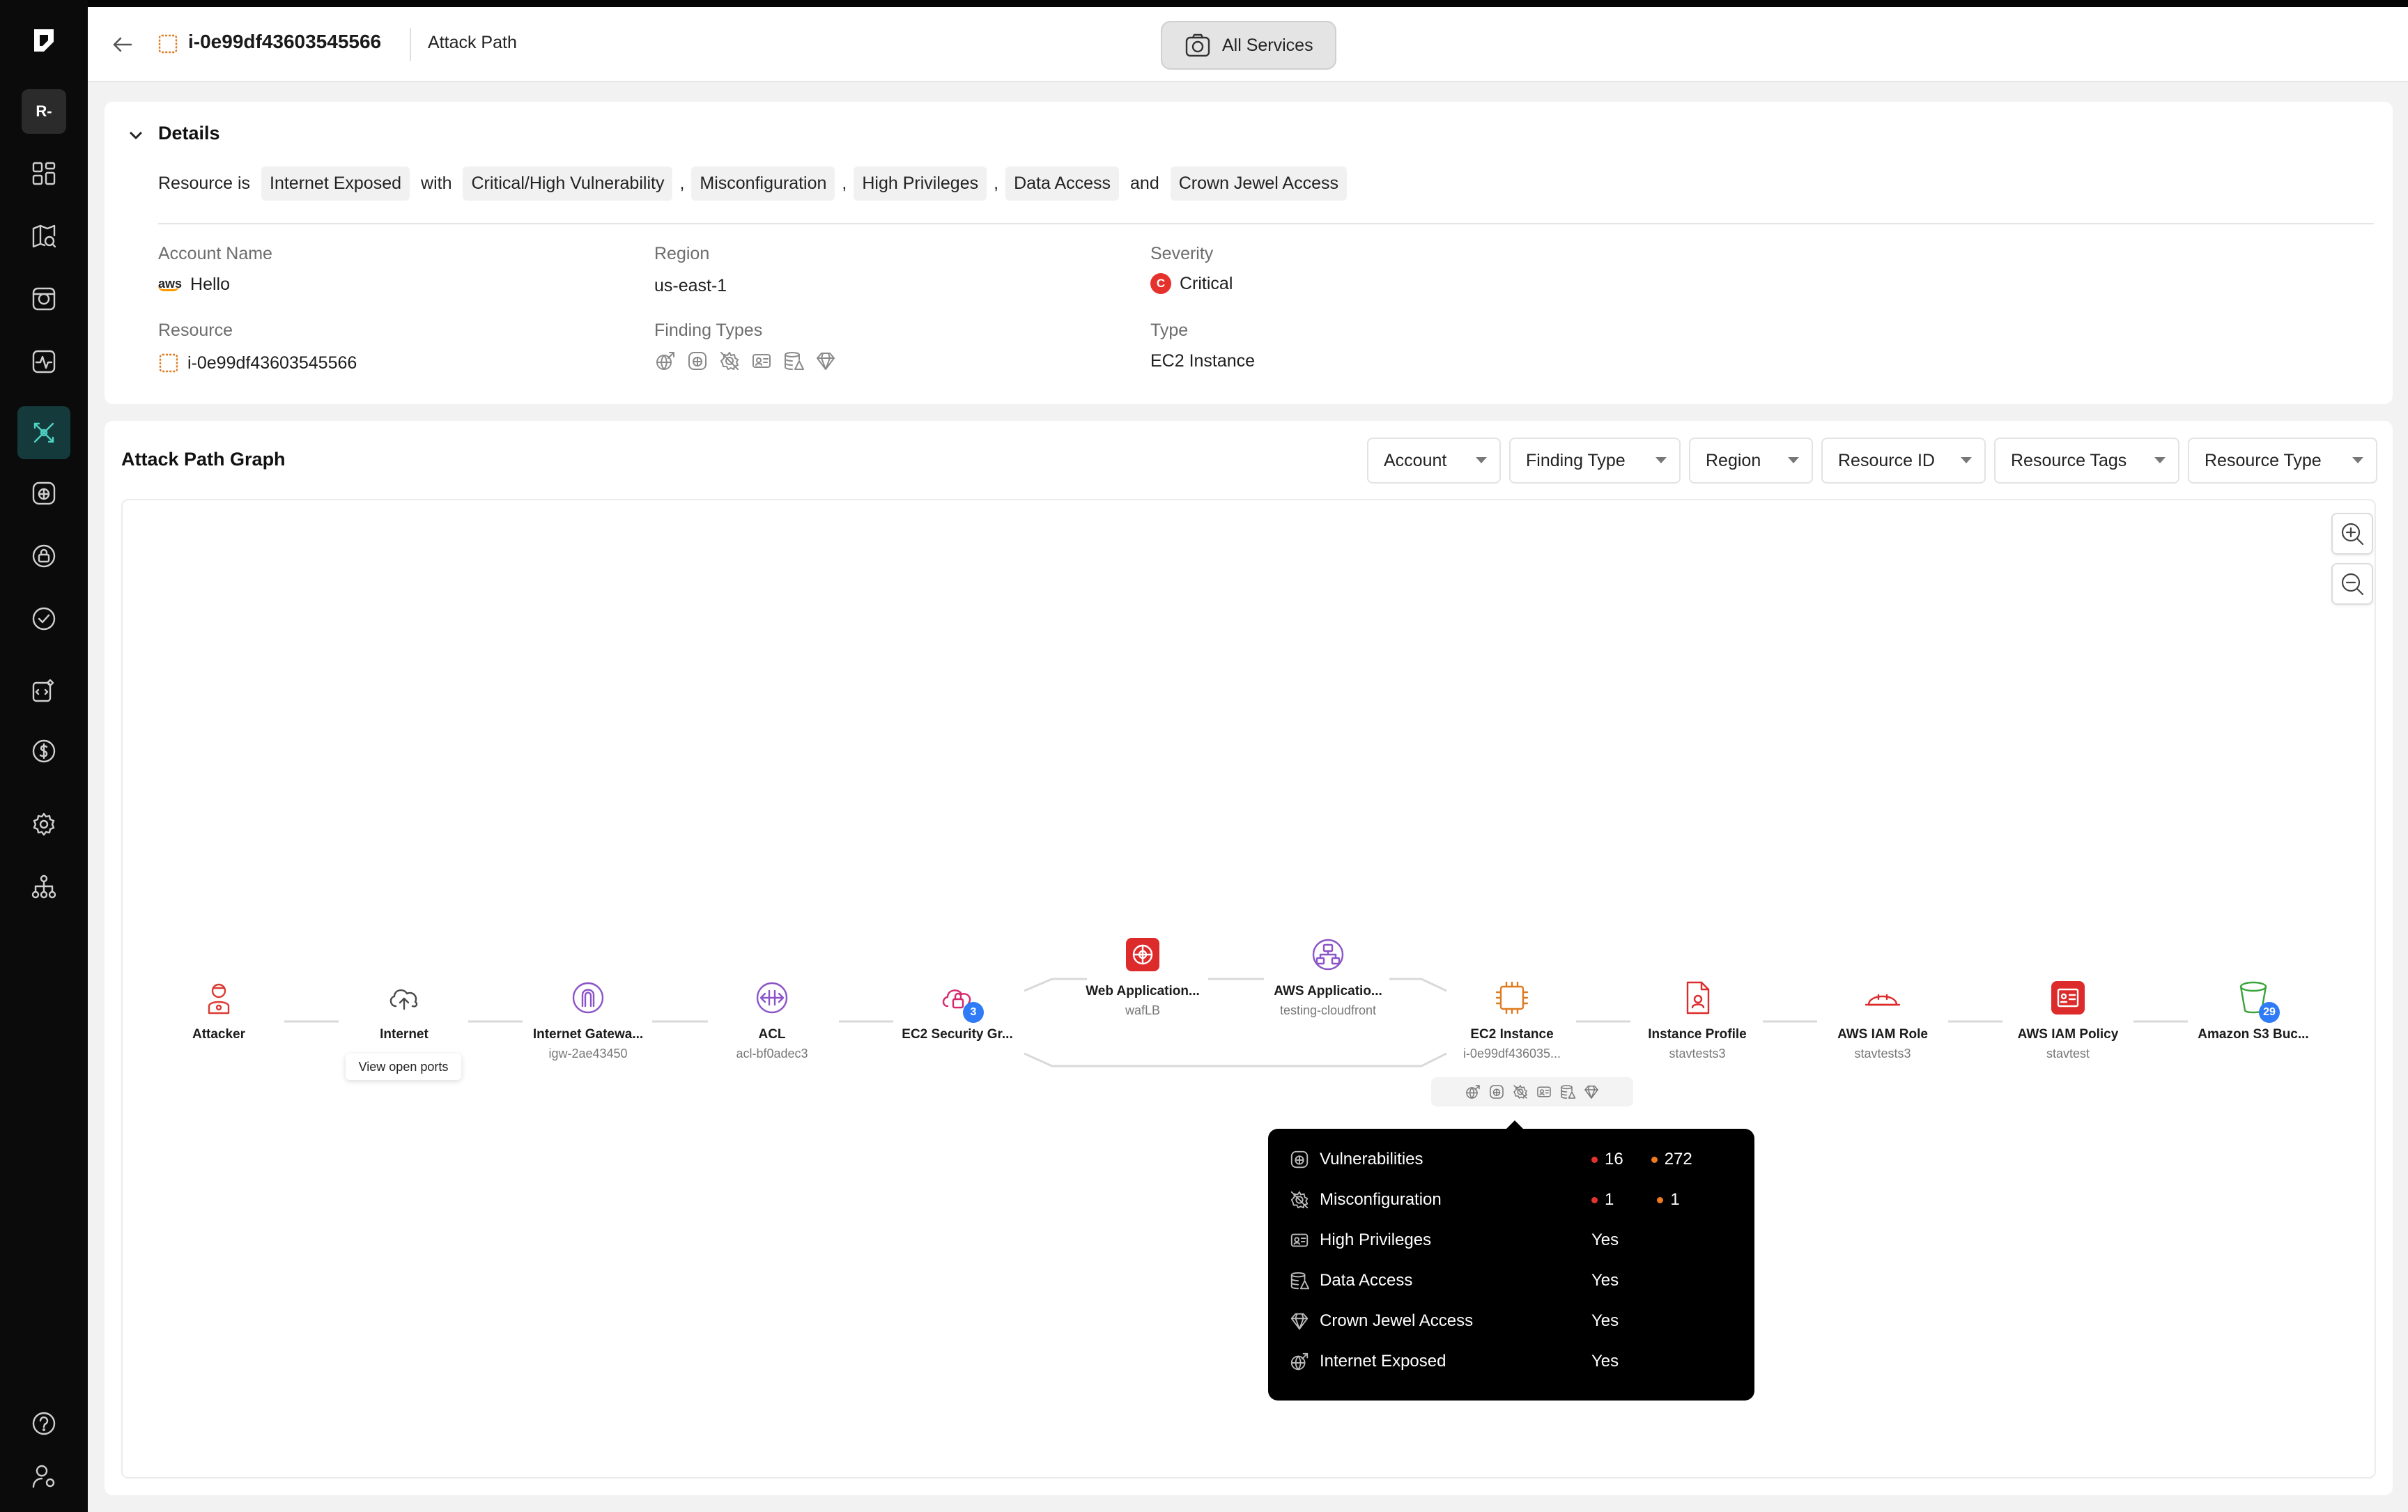 This screenshot has height=1512, width=2408. Describe the element at coordinates (43, 887) in the screenshot. I see `org-tree-icon` at that location.